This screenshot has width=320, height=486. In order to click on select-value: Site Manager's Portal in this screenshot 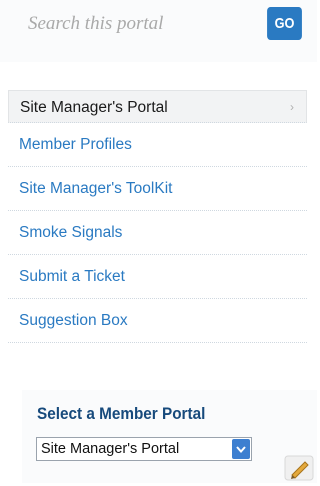, I will do `click(110, 449)`.